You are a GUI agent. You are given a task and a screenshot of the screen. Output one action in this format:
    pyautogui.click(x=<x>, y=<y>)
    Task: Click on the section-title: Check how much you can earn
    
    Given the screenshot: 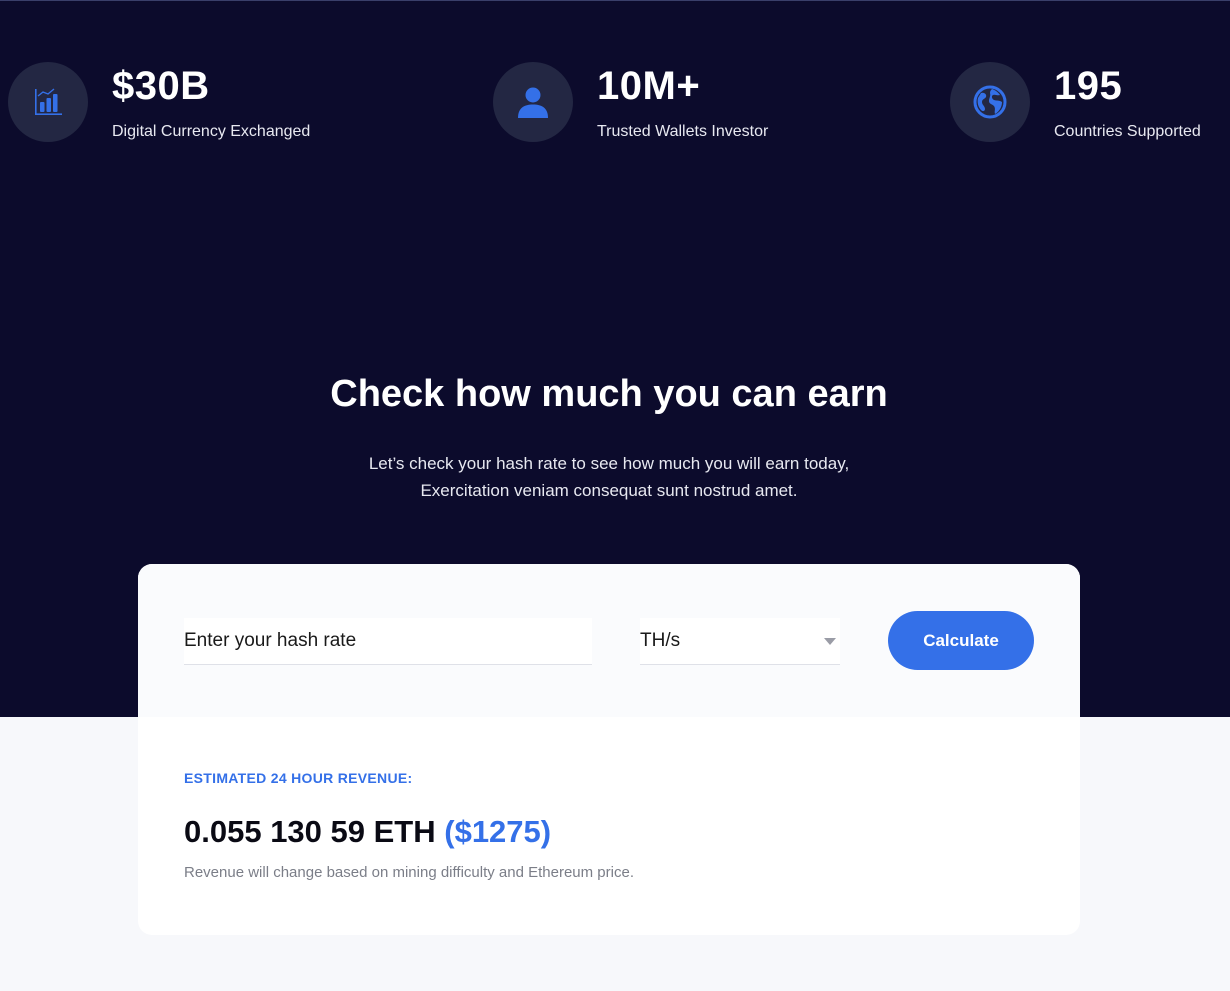 What is the action you would take?
    pyautogui.click(x=609, y=394)
    